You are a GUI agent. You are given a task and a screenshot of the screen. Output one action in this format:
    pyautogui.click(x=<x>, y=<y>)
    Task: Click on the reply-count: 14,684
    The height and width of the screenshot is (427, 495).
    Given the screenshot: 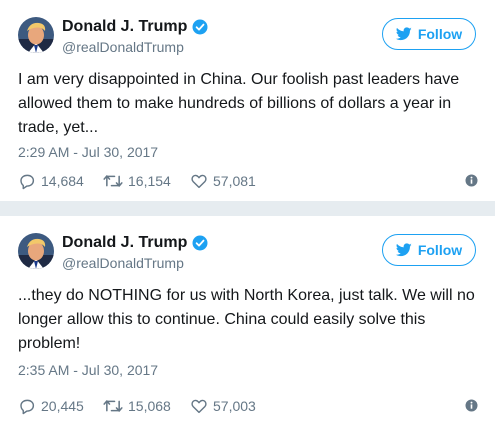 What is the action you would take?
    pyautogui.click(x=62, y=181)
    